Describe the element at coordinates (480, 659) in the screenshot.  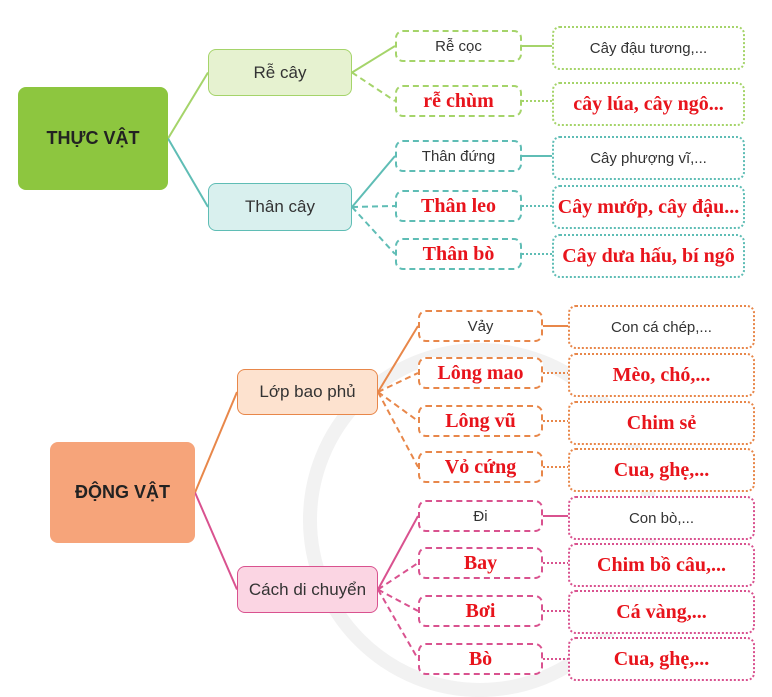
I see `animals-type: Bò` at that location.